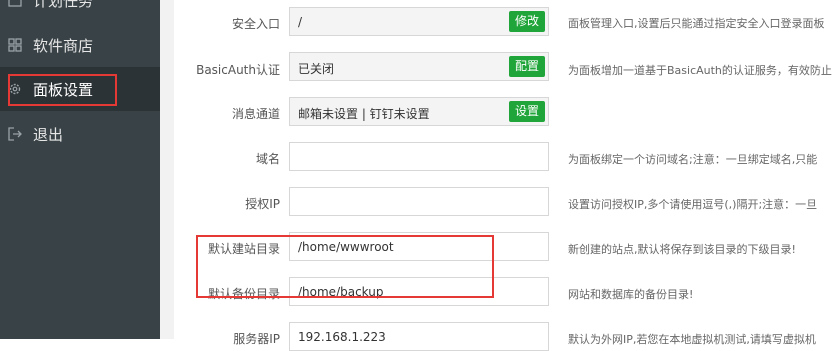 The image size is (832, 351). I want to click on configure-button: 配置, so click(526, 66).